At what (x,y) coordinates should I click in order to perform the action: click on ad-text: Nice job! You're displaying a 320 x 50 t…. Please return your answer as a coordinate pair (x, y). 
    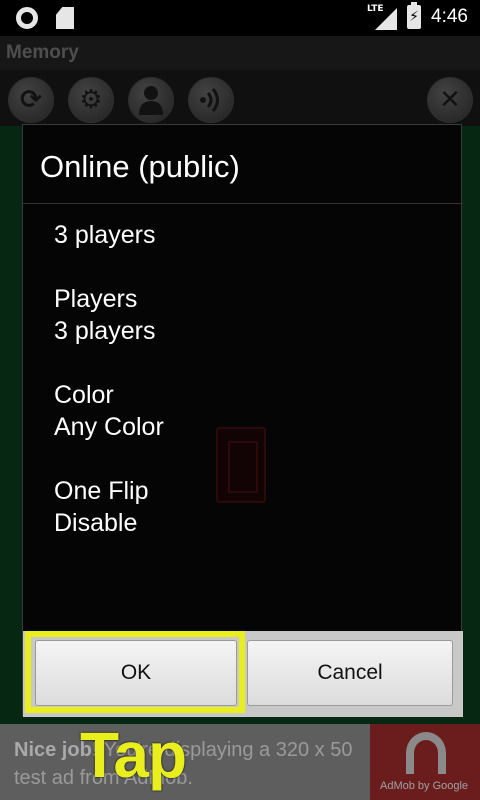
    Looking at the image, I should click on (194, 764).